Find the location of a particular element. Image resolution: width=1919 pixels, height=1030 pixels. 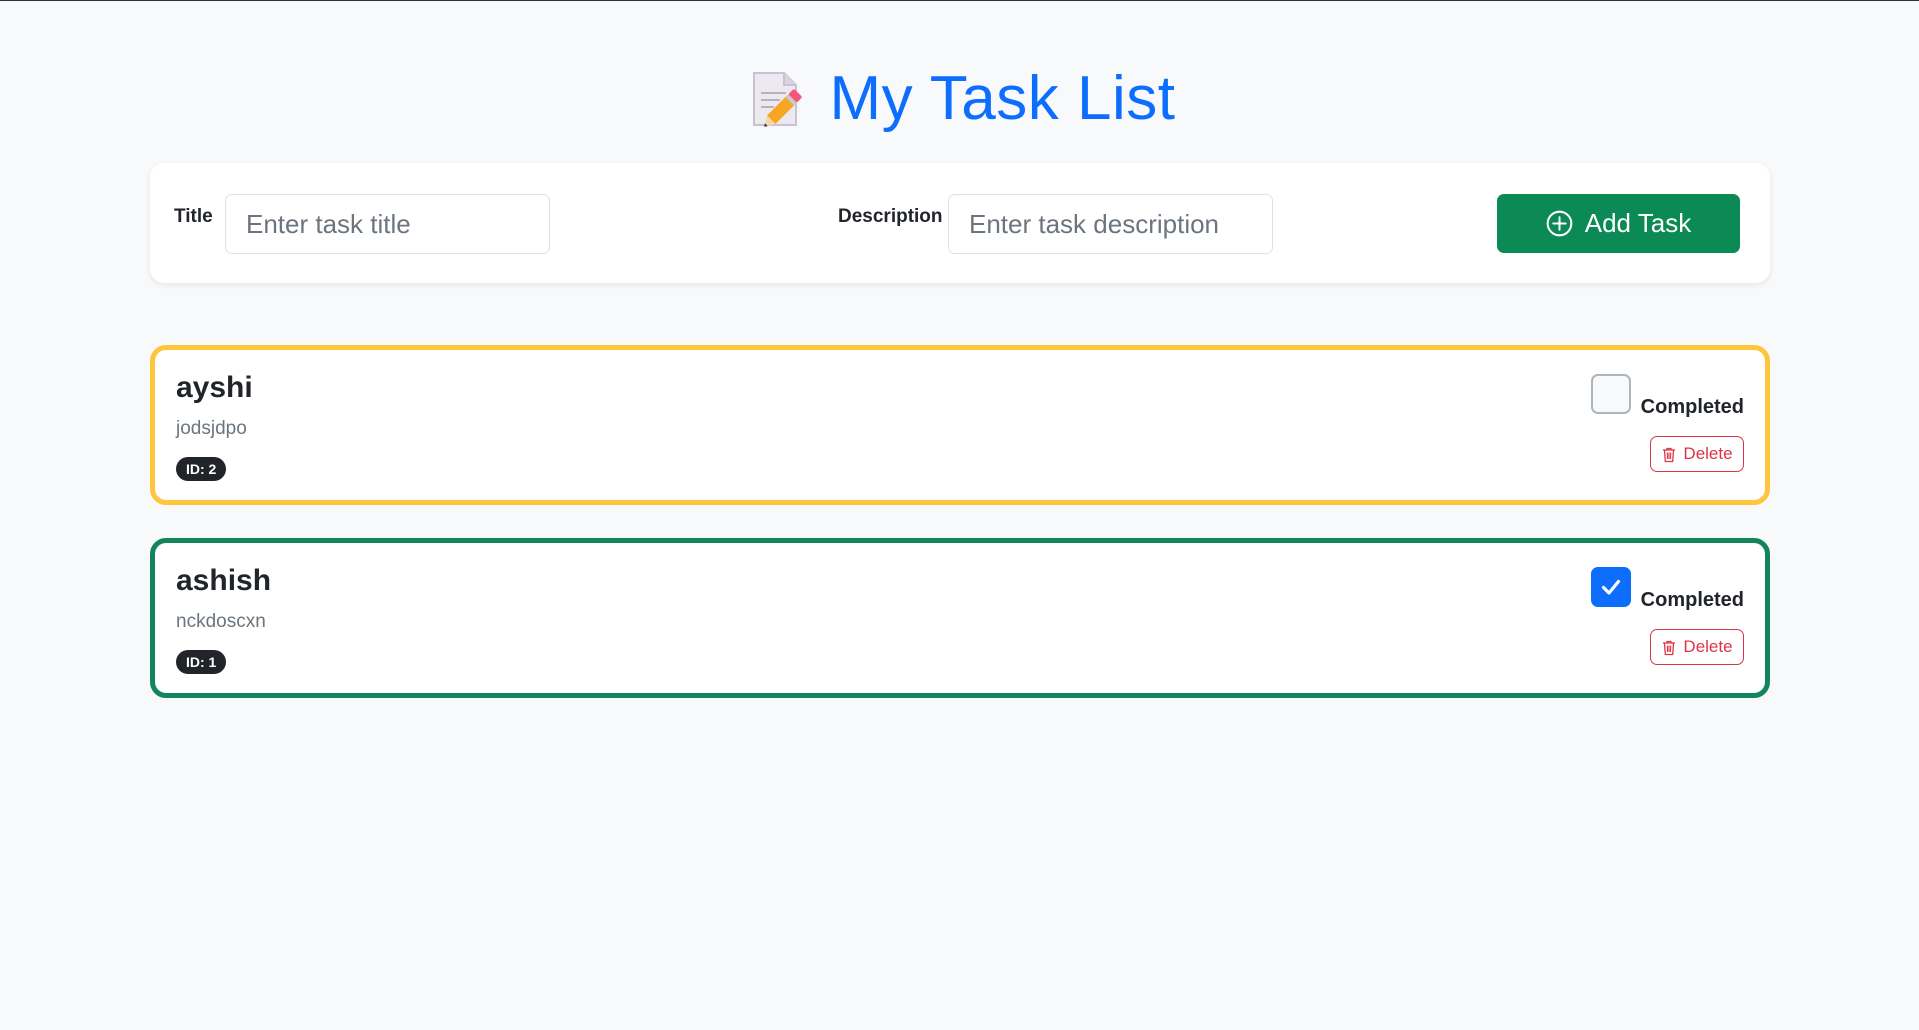

description-input is located at coordinates (1110, 224).